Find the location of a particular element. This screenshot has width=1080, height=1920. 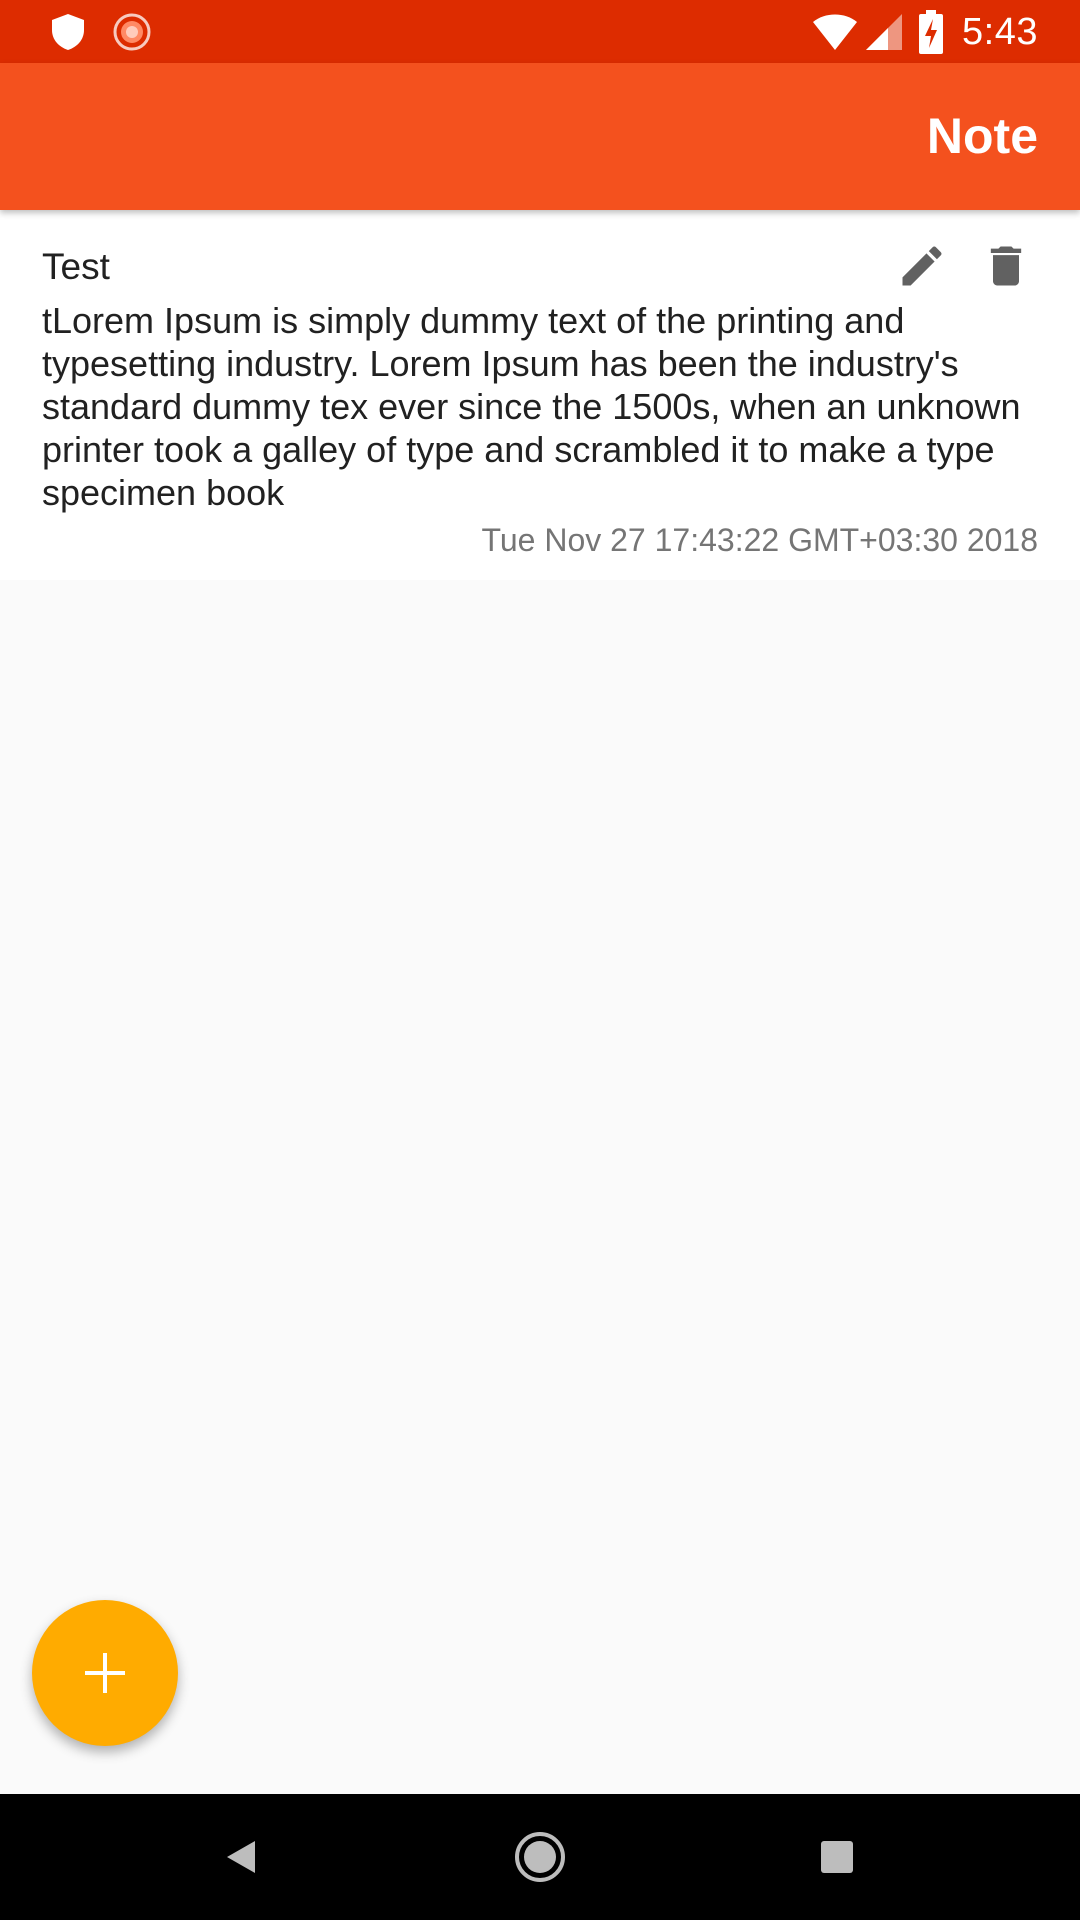

back-icon is located at coordinates (241, 1857).